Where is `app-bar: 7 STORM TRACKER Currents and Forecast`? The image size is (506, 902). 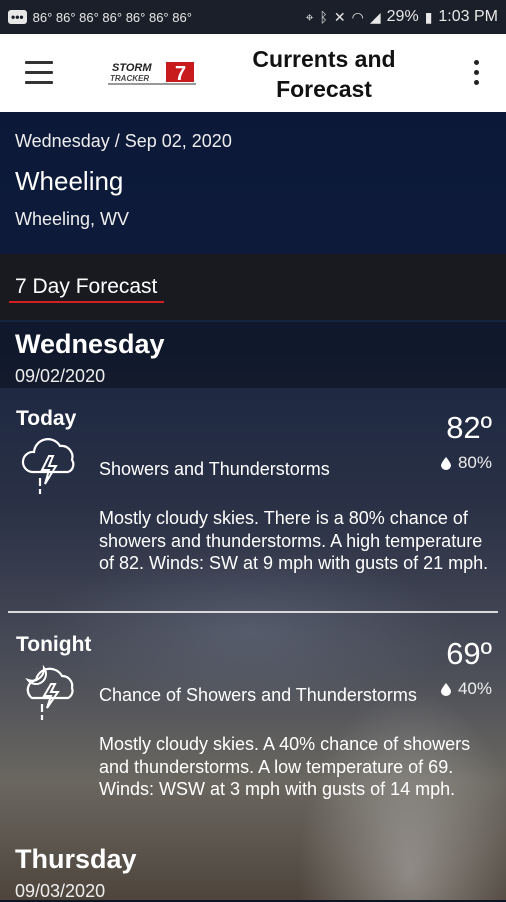
app-bar: 7 STORM TRACKER Currents and Forecast is located at coordinates (253, 73).